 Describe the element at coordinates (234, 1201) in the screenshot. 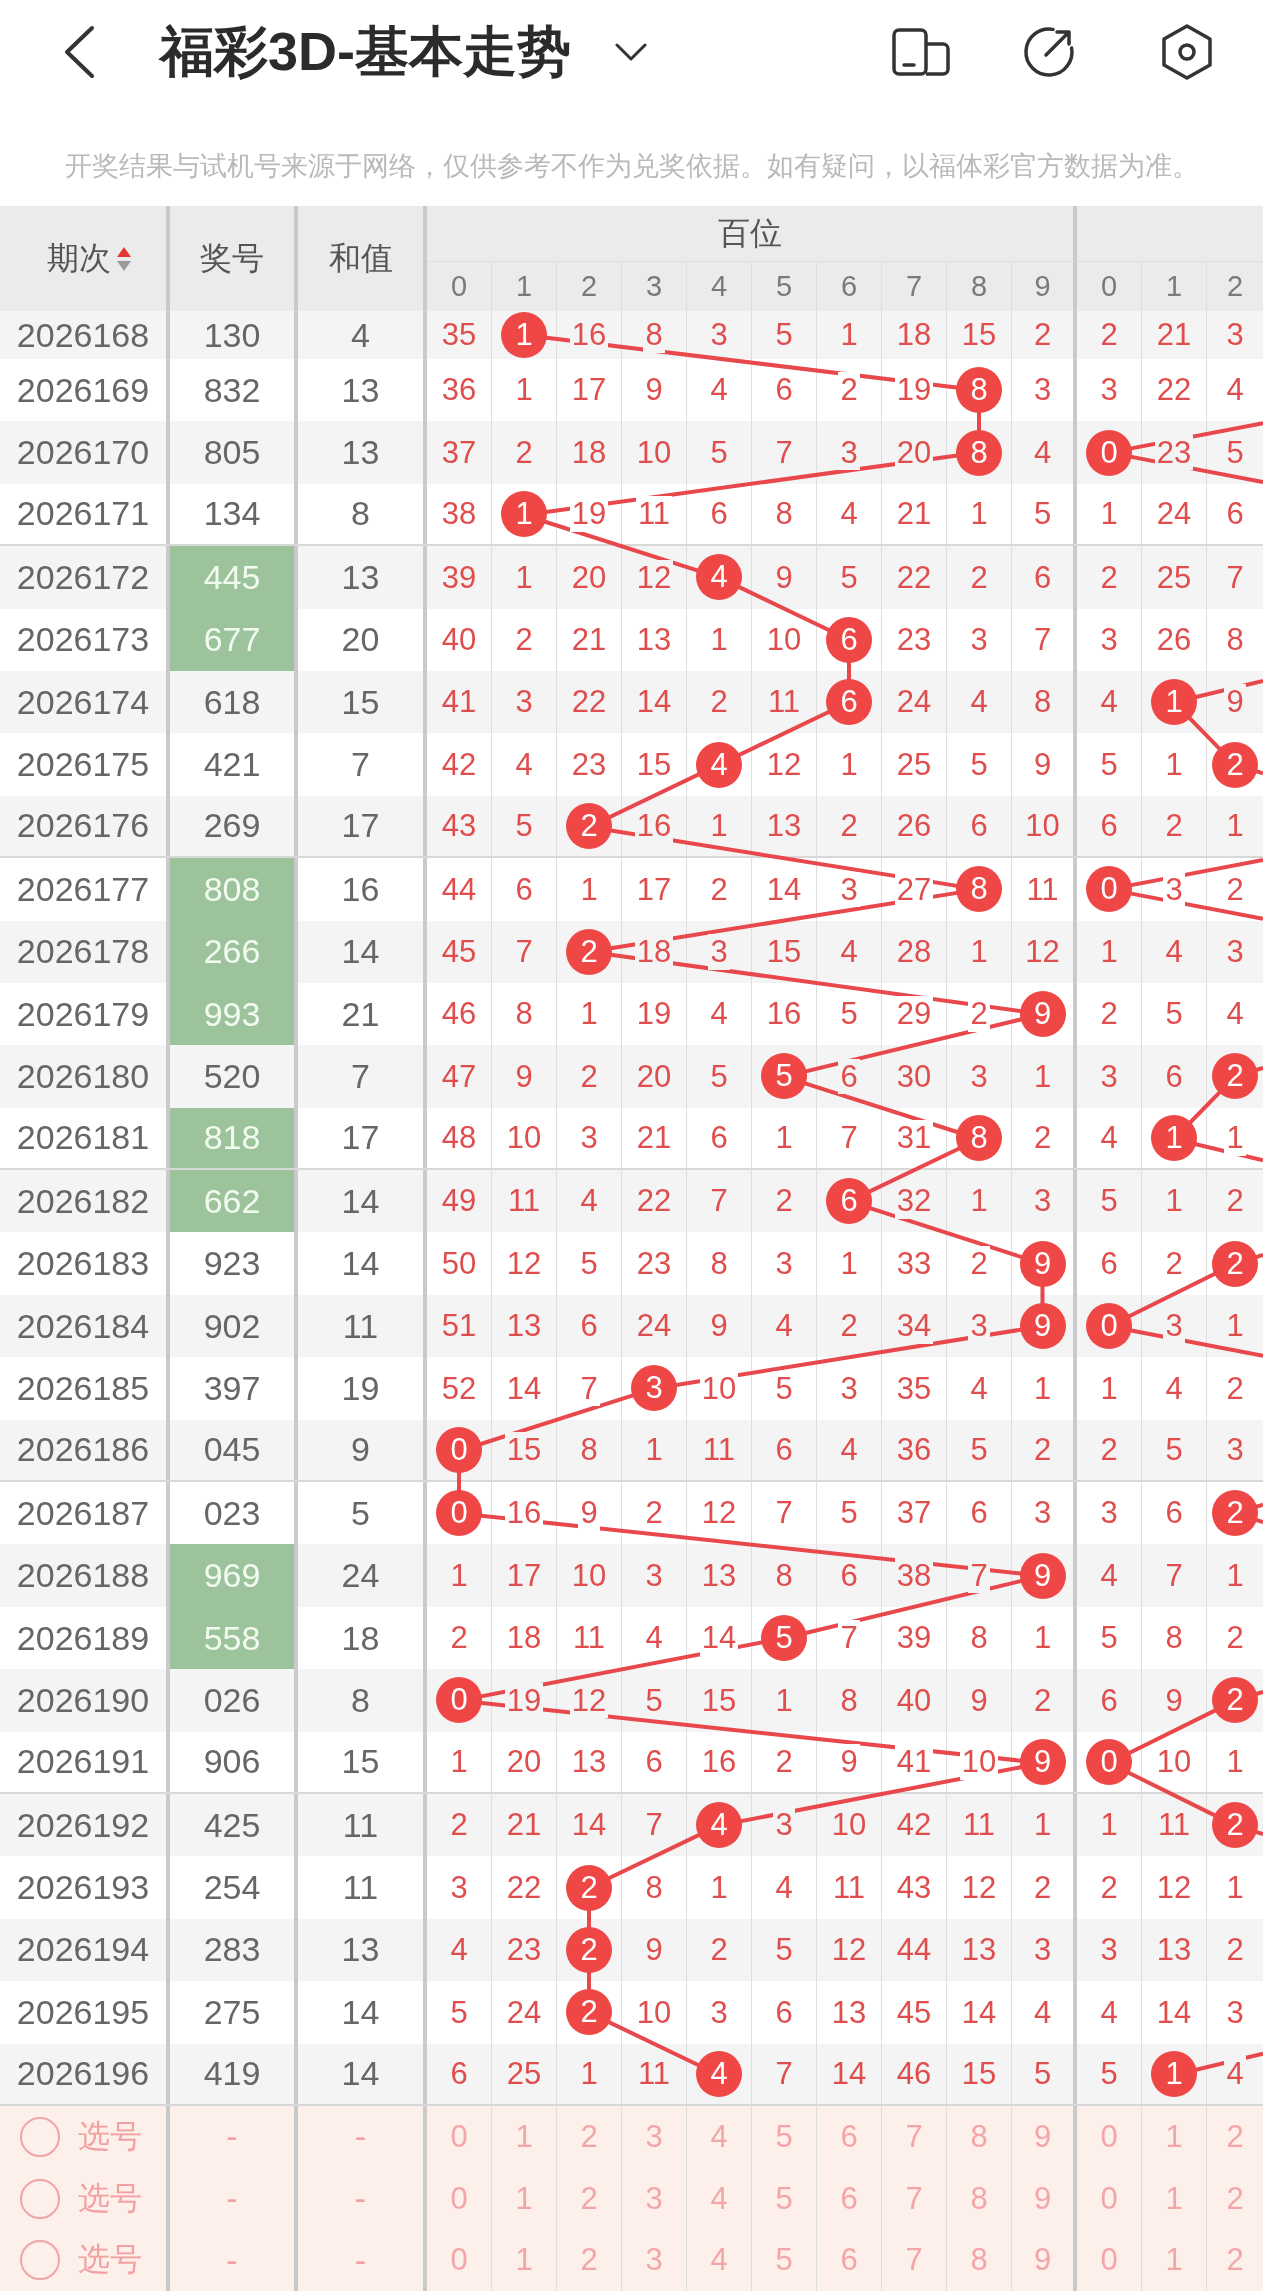

I see `number-cell: 662` at that location.